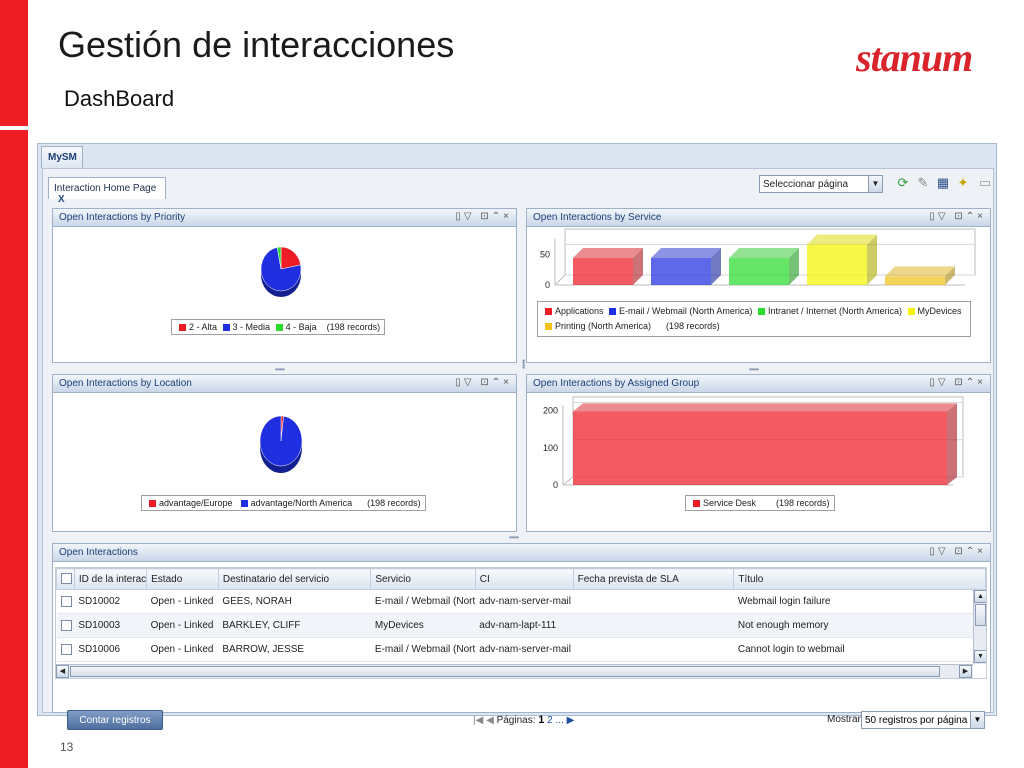 This screenshot has width=1024, height=768. Describe the element at coordinates (62, 671) in the screenshot. I see `scroll-left-icon: ◀` at that location.